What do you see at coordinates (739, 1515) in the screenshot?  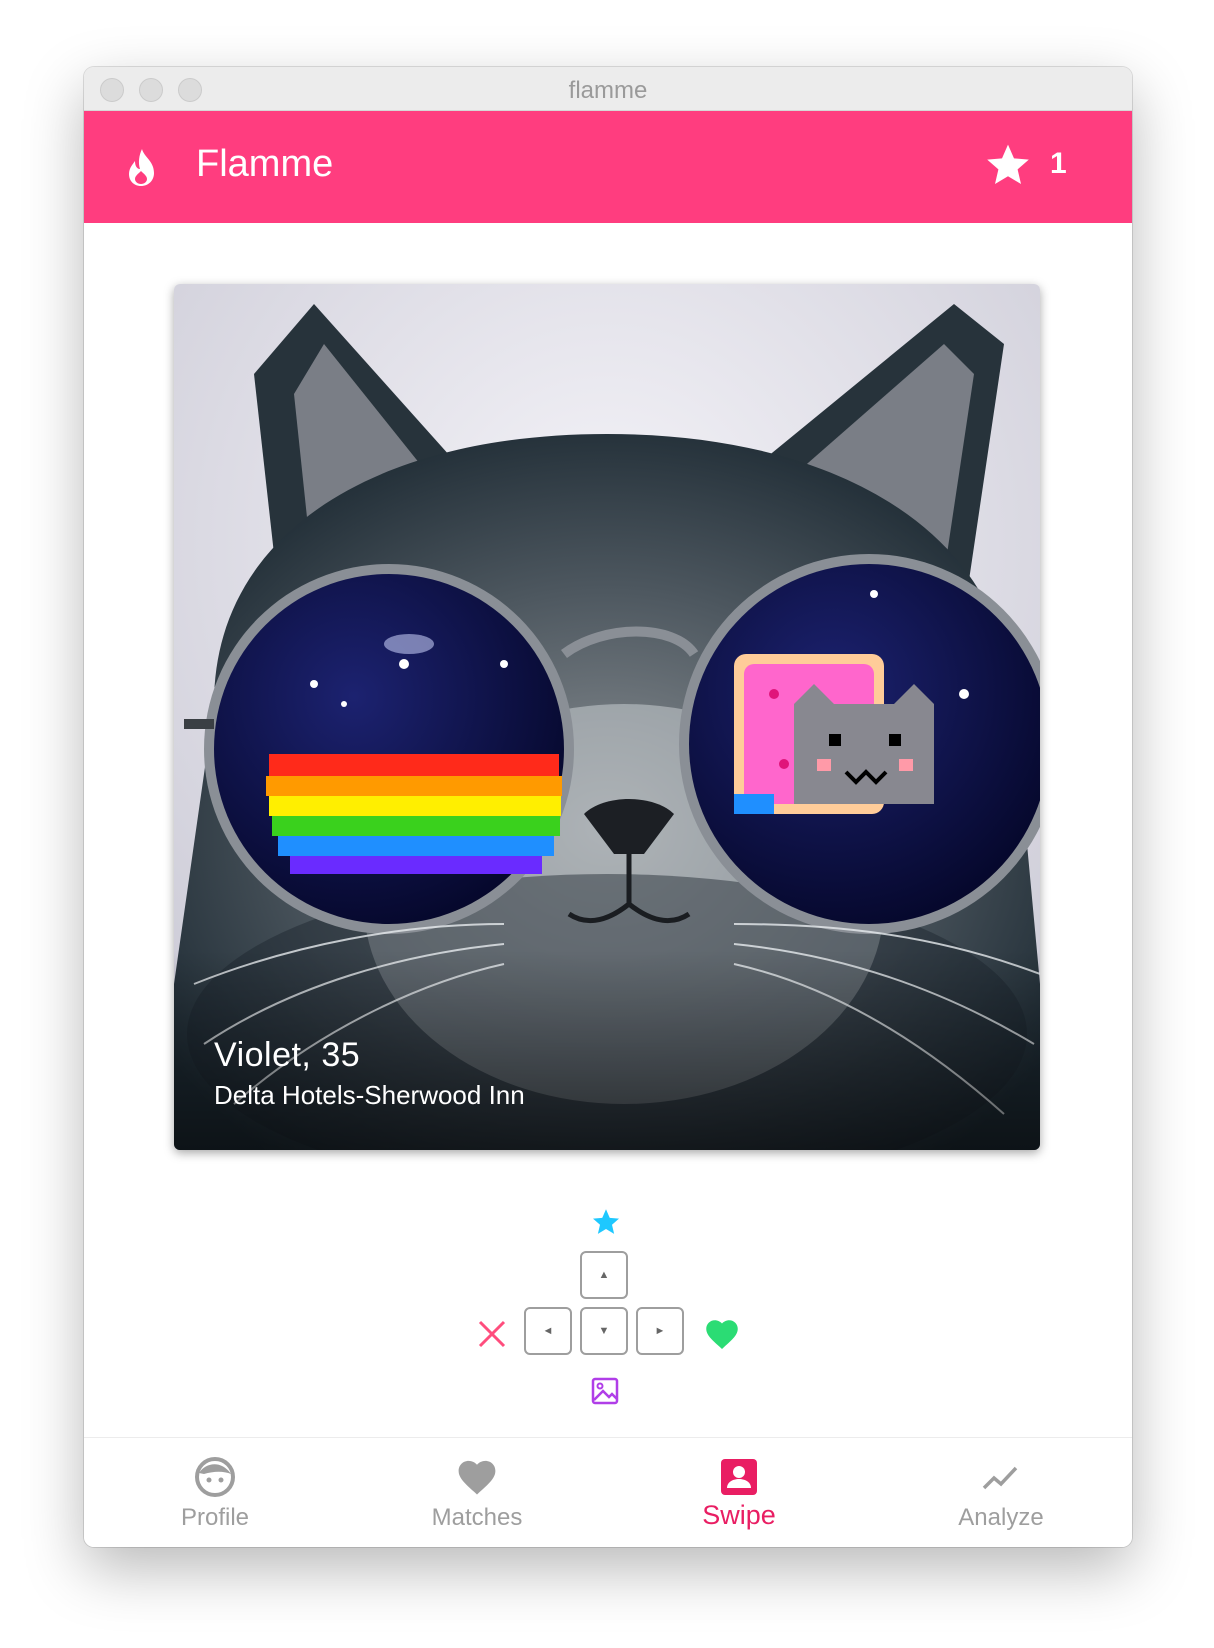 I see `nav-label-swipe: Swipe` at bounding box center [739, 1515].